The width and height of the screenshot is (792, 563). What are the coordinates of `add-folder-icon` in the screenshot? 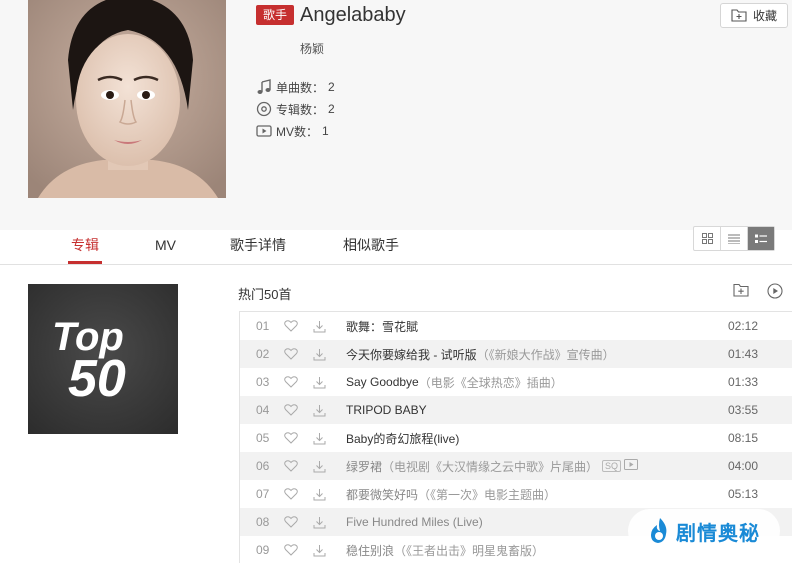 It's located at (741, 290).